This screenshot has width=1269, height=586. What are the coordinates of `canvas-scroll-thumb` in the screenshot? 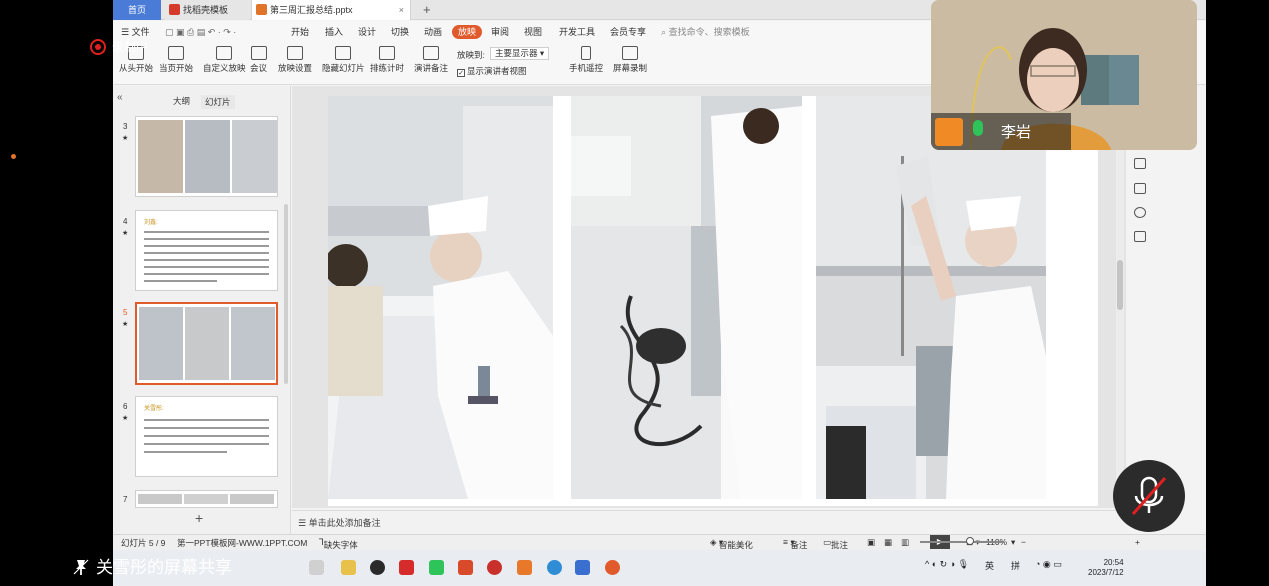 It's located at (1120, 285).